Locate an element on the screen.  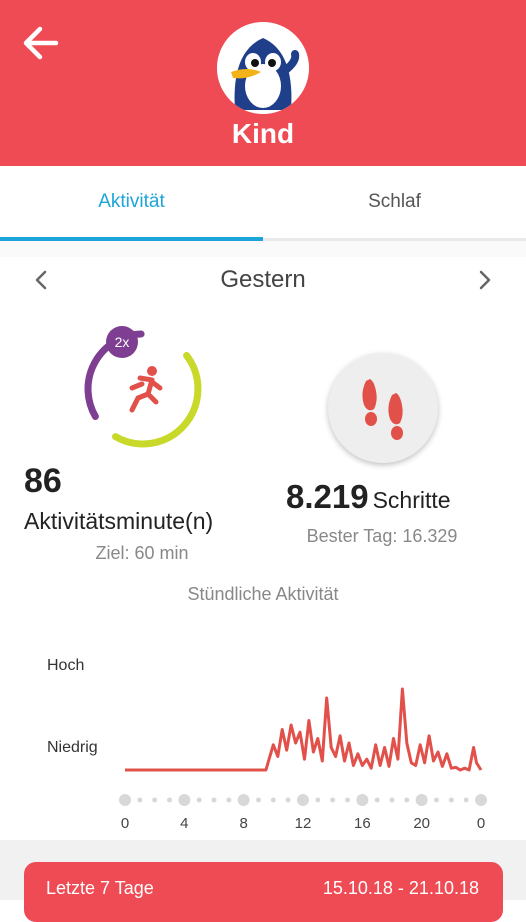
active-minutes-label: Aktivitätsminute(n) is located at coordinates (119, 521).